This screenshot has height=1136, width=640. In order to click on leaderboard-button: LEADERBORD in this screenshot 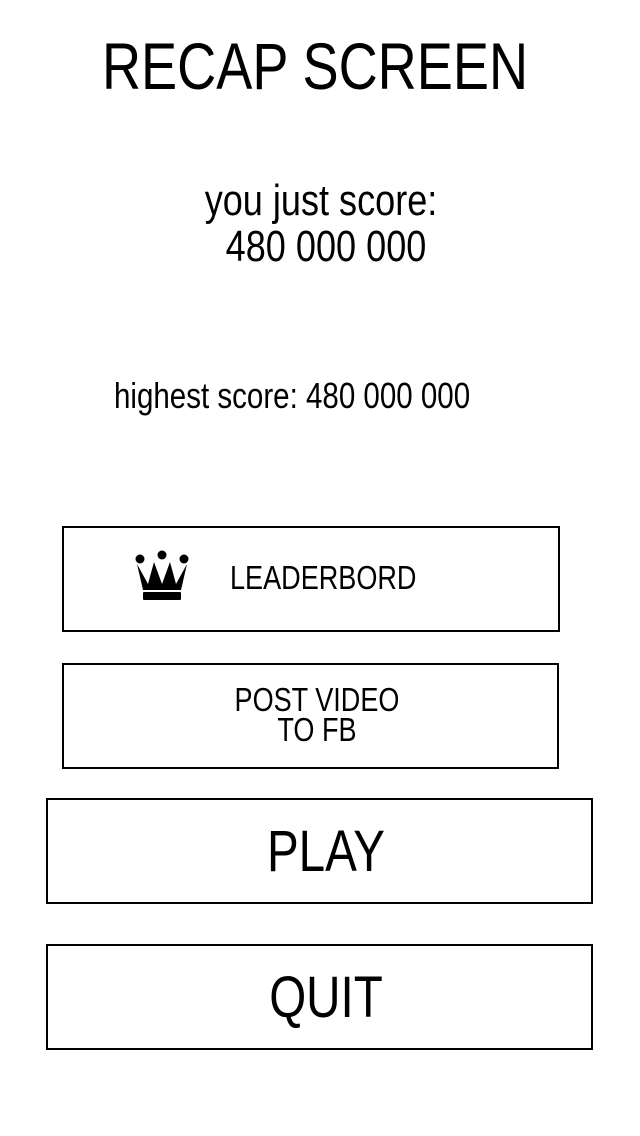, I will do `click(311, 579)`.